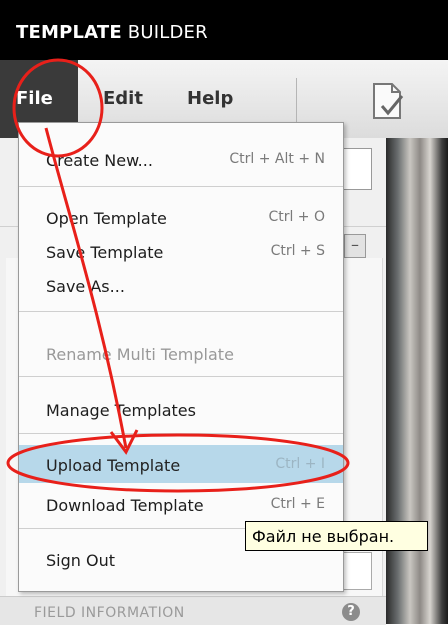 The width and height of the screenshot is (448, 625). Describe the element at coordinates (181, 217) in the screenshot. I see `menu-item-open-template: Open Template Ctrl + O` at that location.